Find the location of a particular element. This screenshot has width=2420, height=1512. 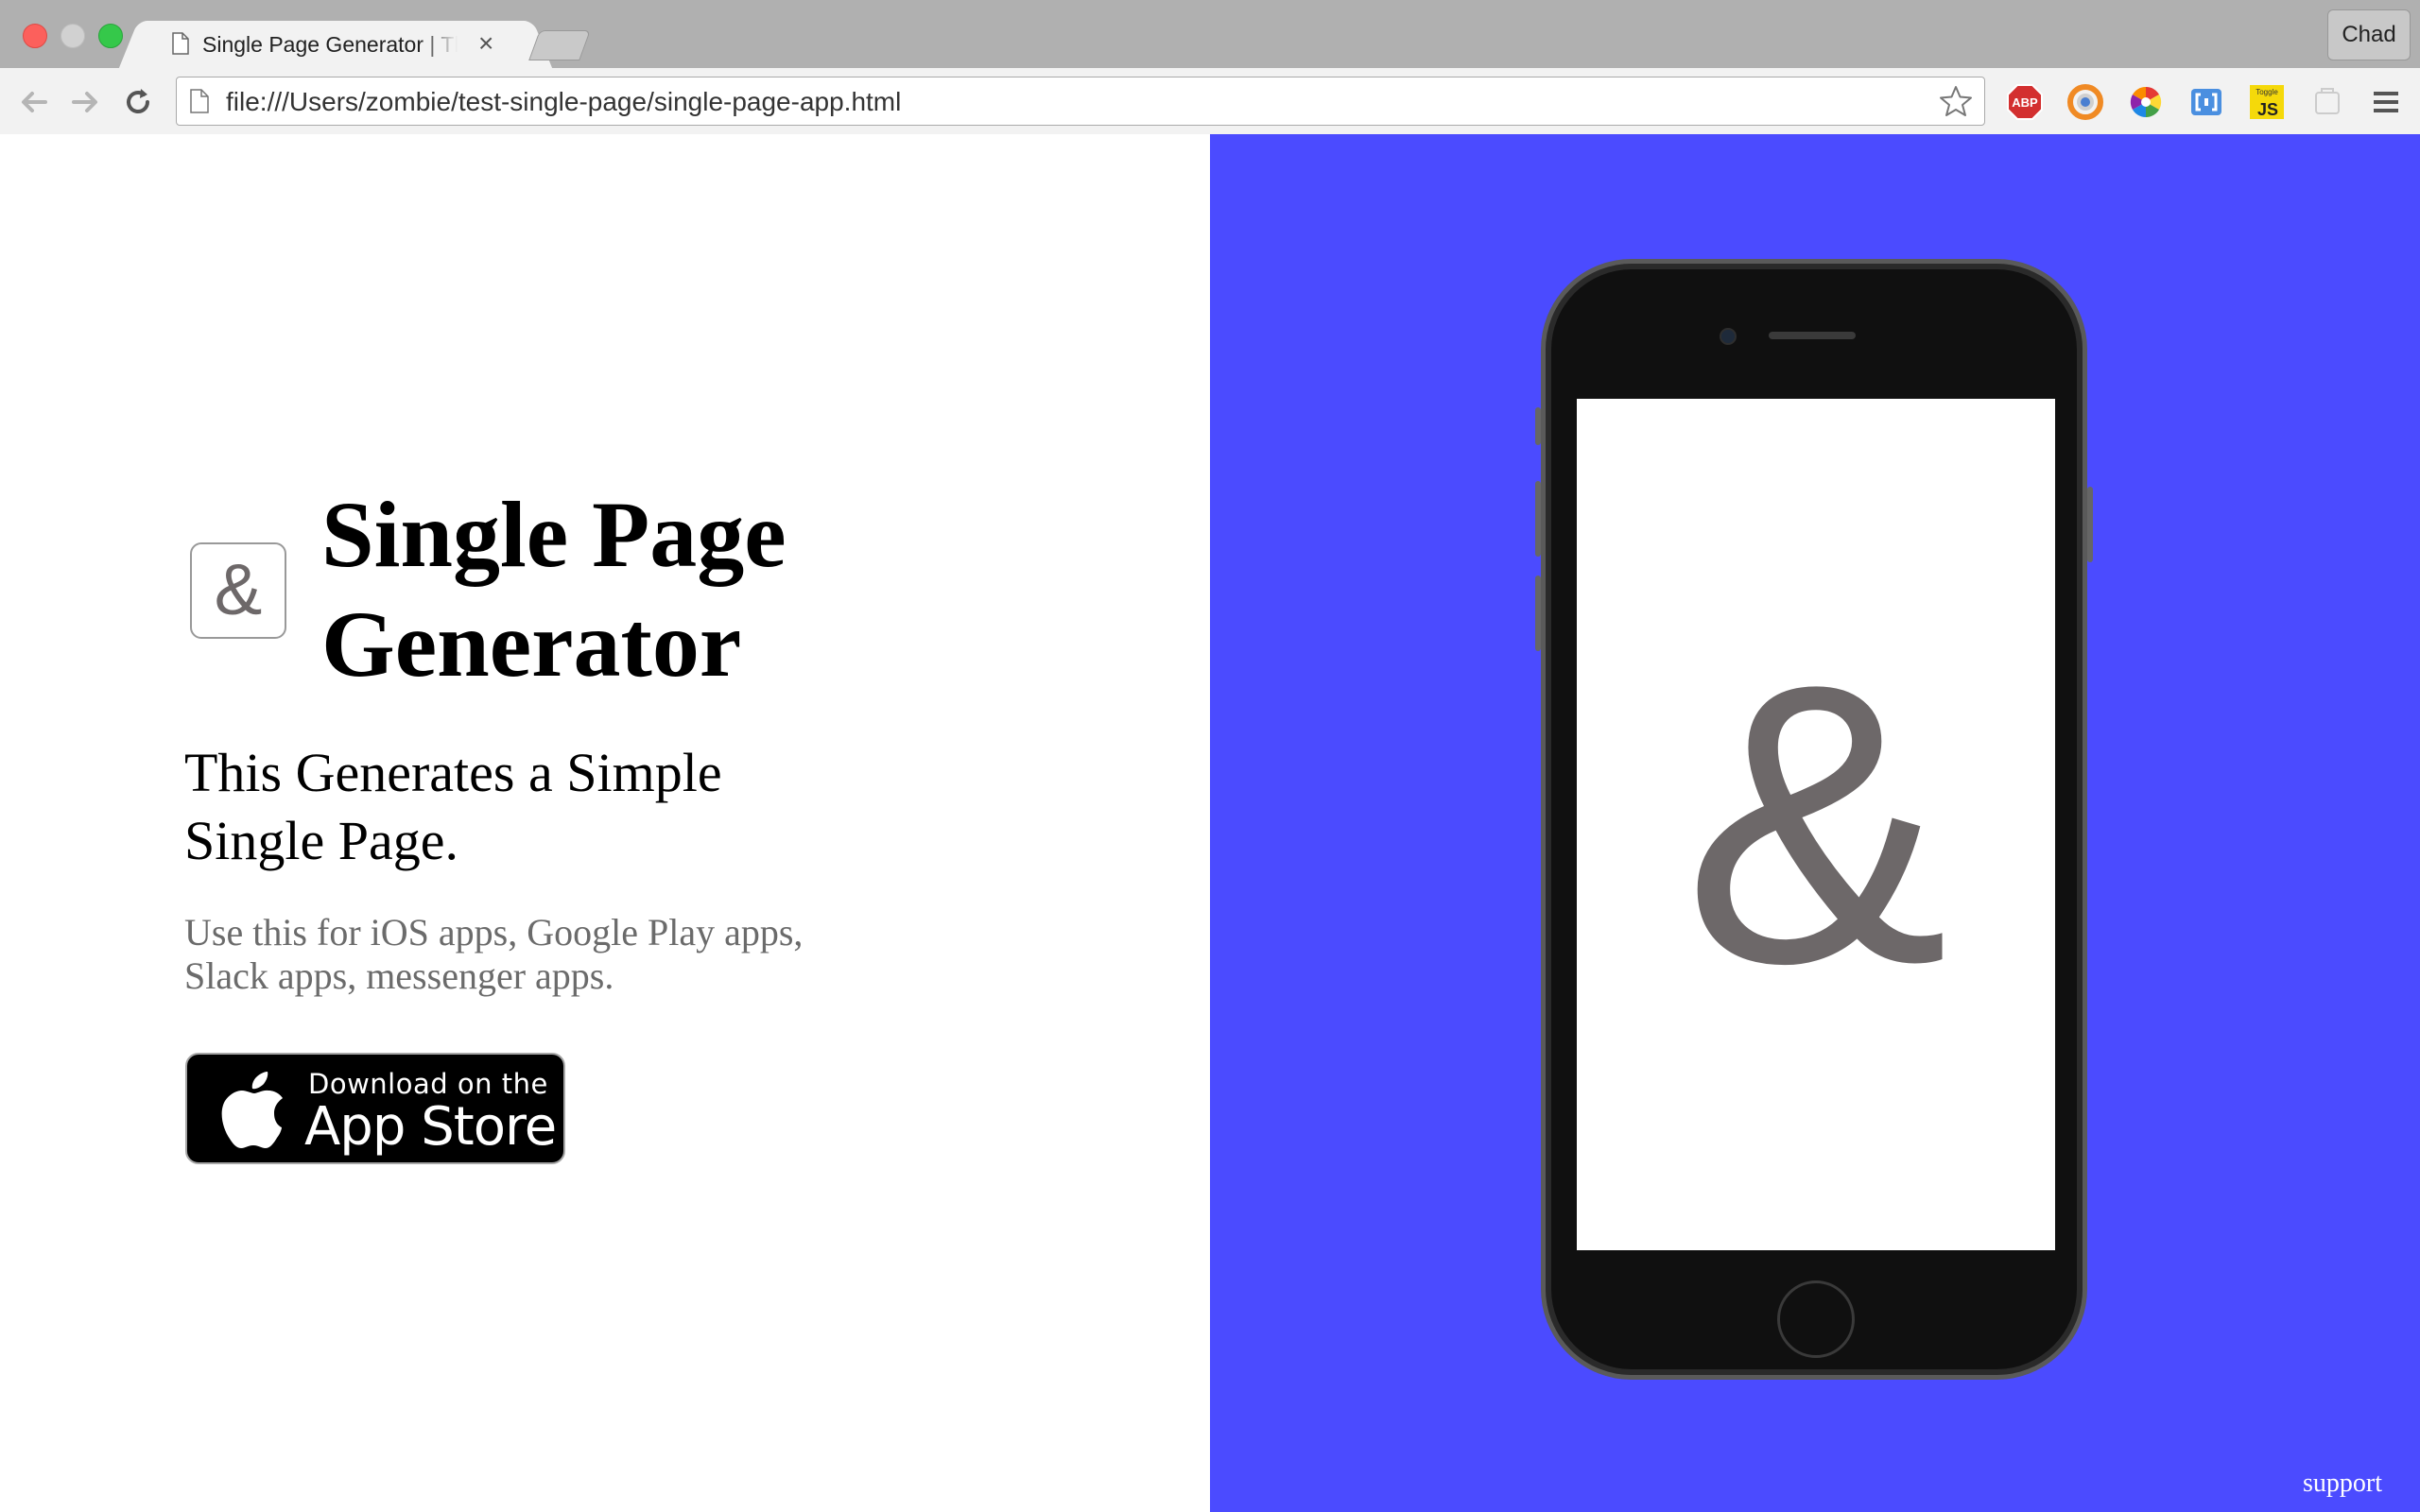

window-minimize-button is located at coordinates (72, 36).